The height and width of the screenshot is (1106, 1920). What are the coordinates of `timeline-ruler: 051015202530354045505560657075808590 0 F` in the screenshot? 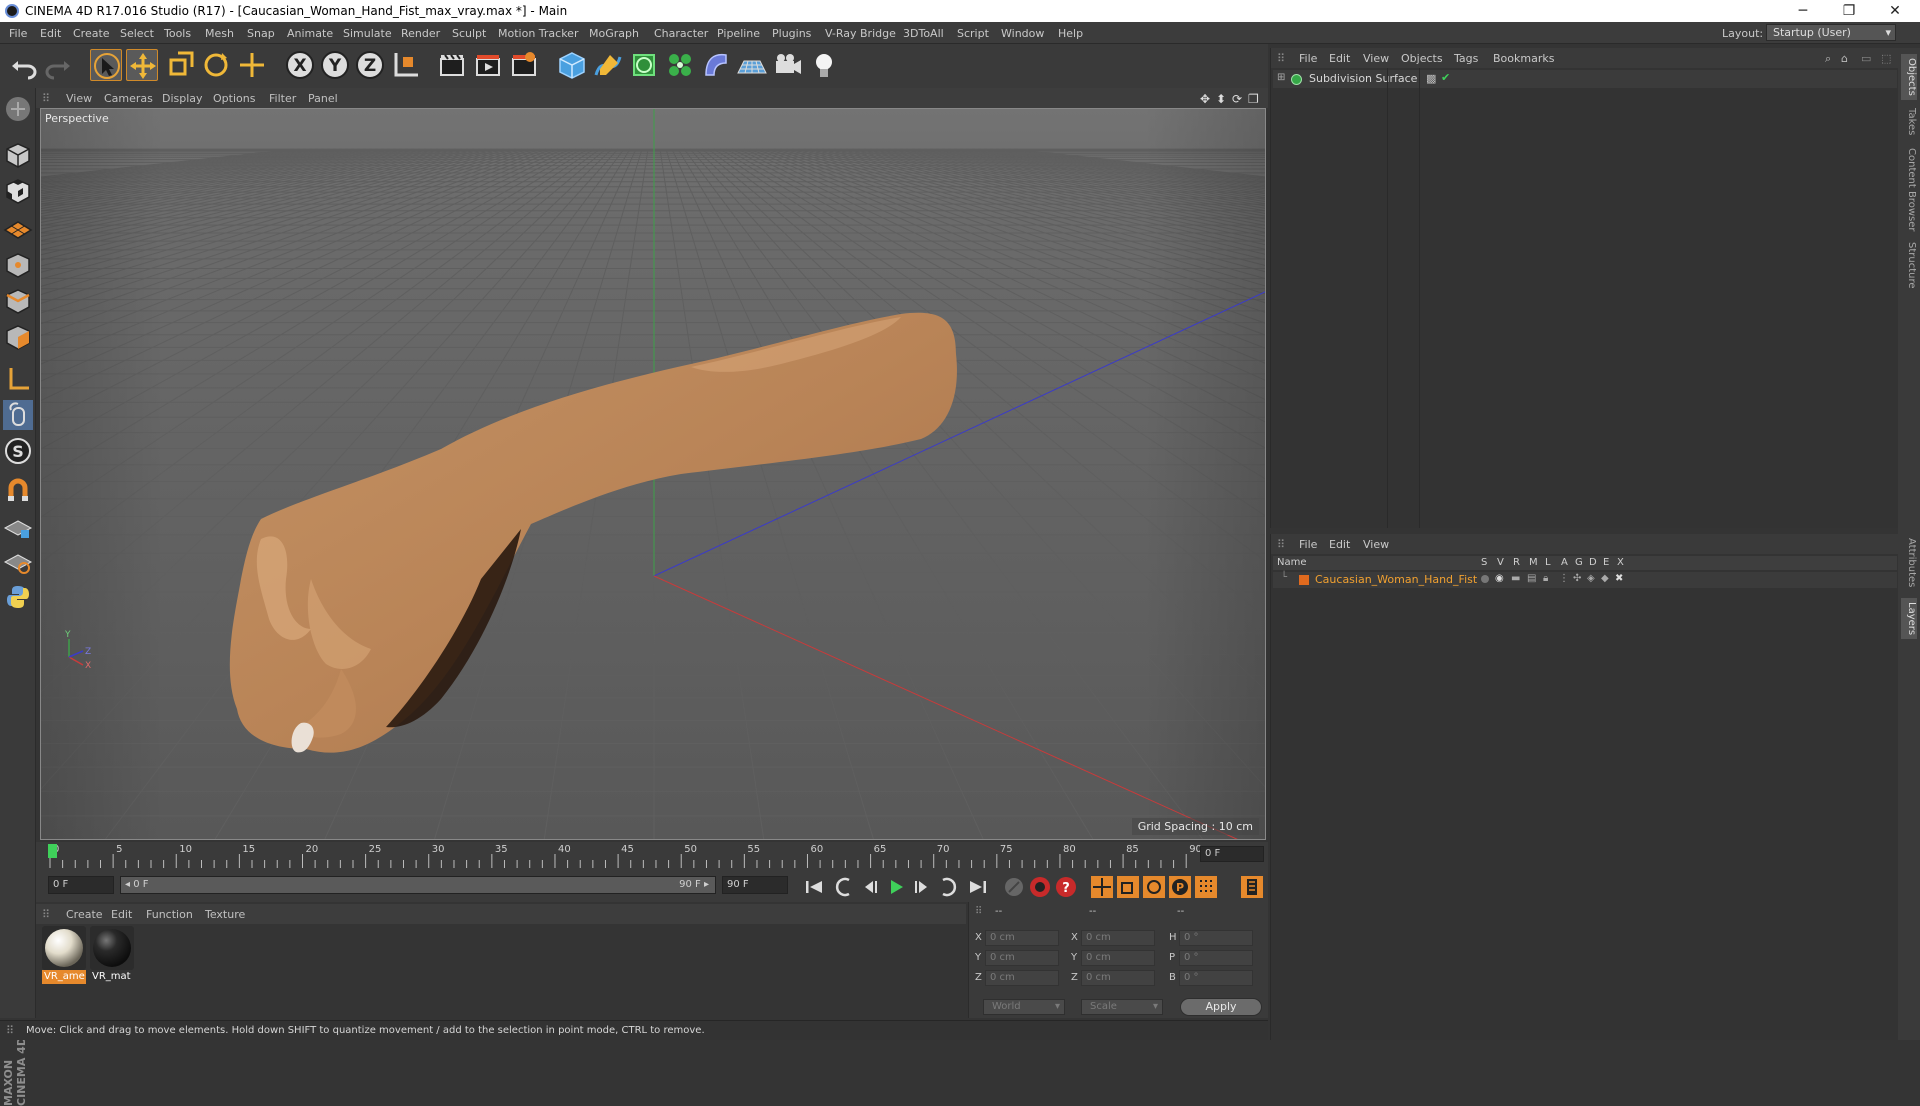 It's located at (652, 857).